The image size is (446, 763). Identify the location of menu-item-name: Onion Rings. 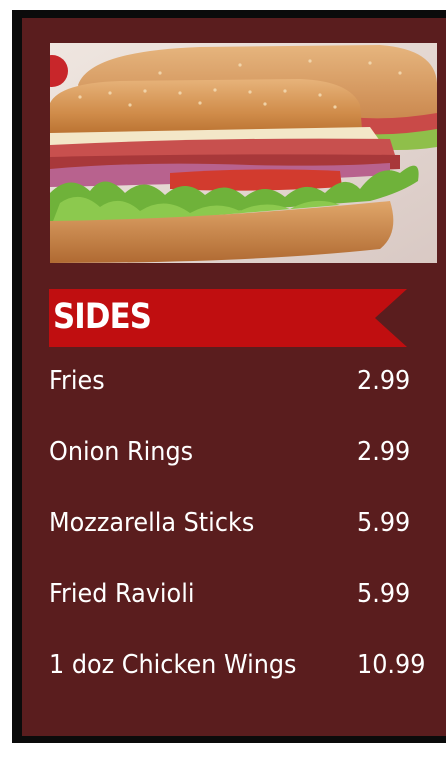
(121, 452).